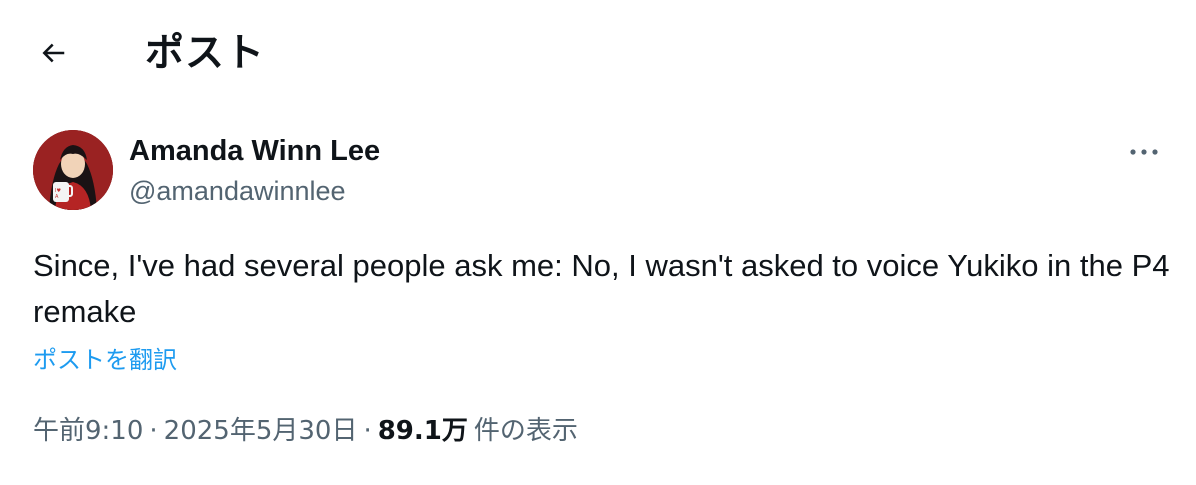 This screenshot has height=485, width=1196. What do you see at coordinates (237, 191) in the screenshot?
I see `author-handle: @amandawinnlee` at bounding box center [237, 191].